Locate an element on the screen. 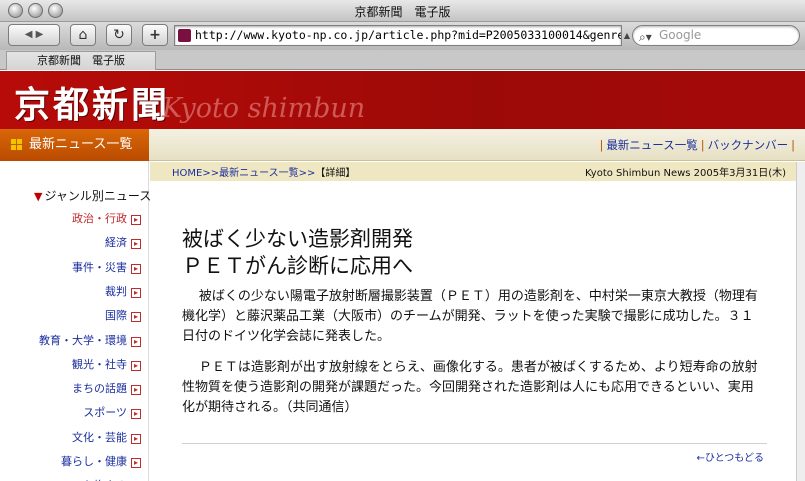  sidebar-item-label: 観光・社寺 is located at coordinates (99, 364).